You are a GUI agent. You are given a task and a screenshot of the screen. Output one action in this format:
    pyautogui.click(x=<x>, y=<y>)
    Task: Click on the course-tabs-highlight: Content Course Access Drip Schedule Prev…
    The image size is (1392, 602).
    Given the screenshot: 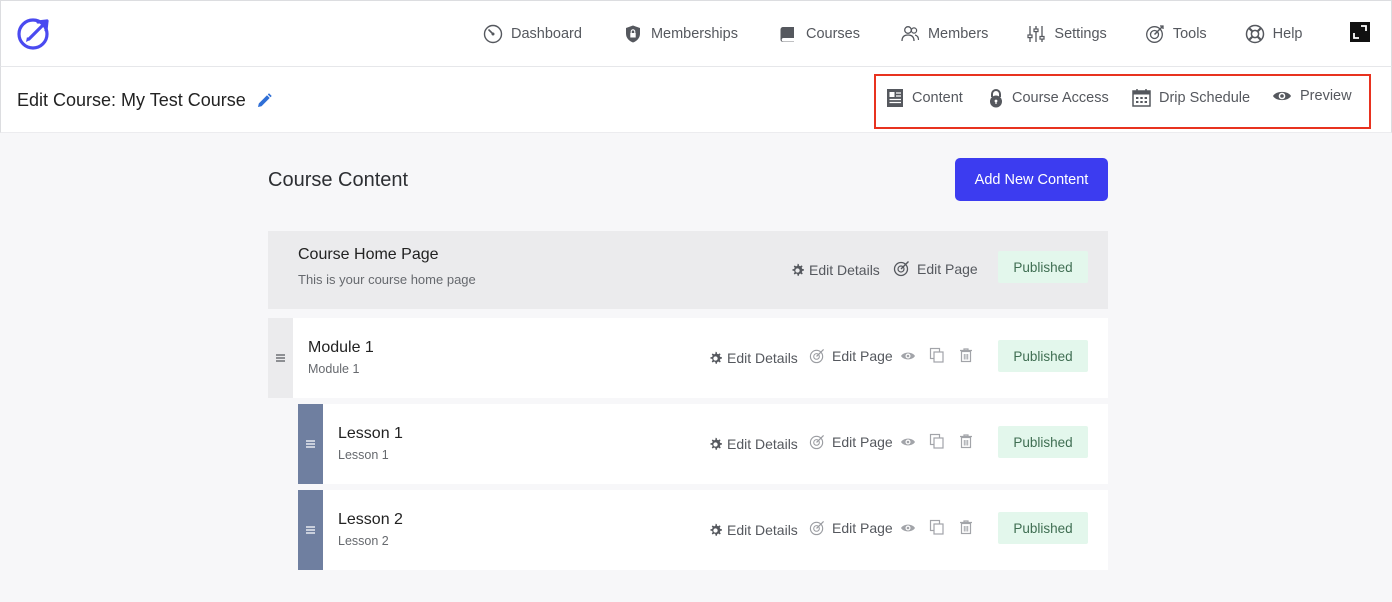 What is the action you would take?
    pyautogui.click(x=1122, y=101)
    